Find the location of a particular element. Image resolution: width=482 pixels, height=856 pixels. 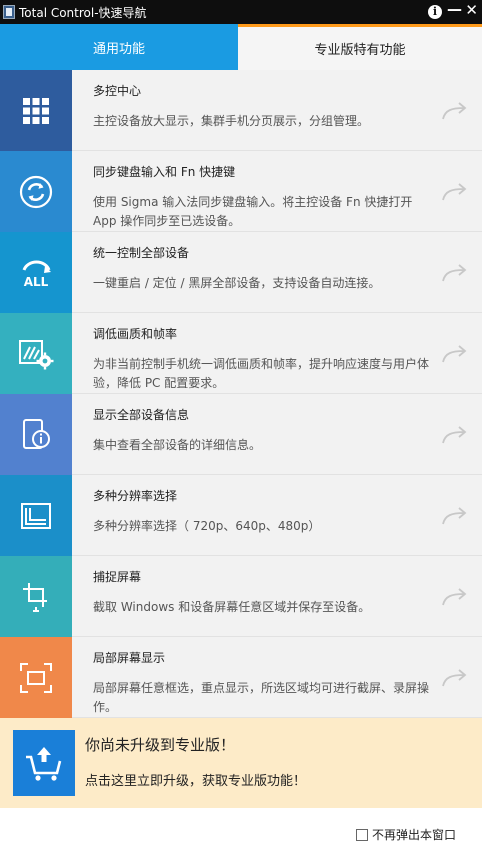

window-title: Total Control-快速导航 is located at coordinates (83, 12).